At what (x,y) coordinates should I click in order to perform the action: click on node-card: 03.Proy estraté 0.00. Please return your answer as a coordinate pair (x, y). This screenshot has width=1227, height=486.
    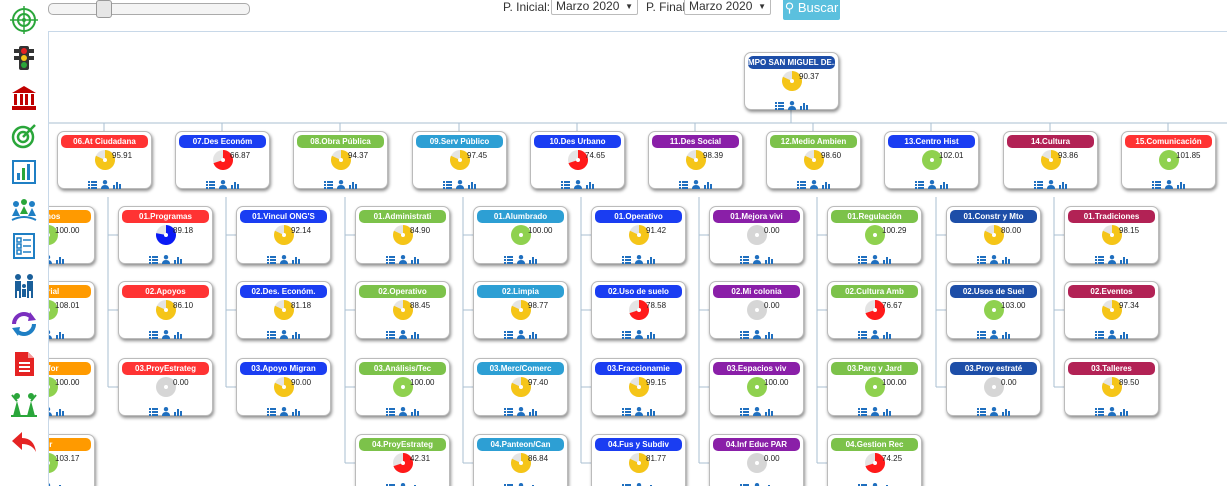
    Looking at the image, I should click on (993, 387).